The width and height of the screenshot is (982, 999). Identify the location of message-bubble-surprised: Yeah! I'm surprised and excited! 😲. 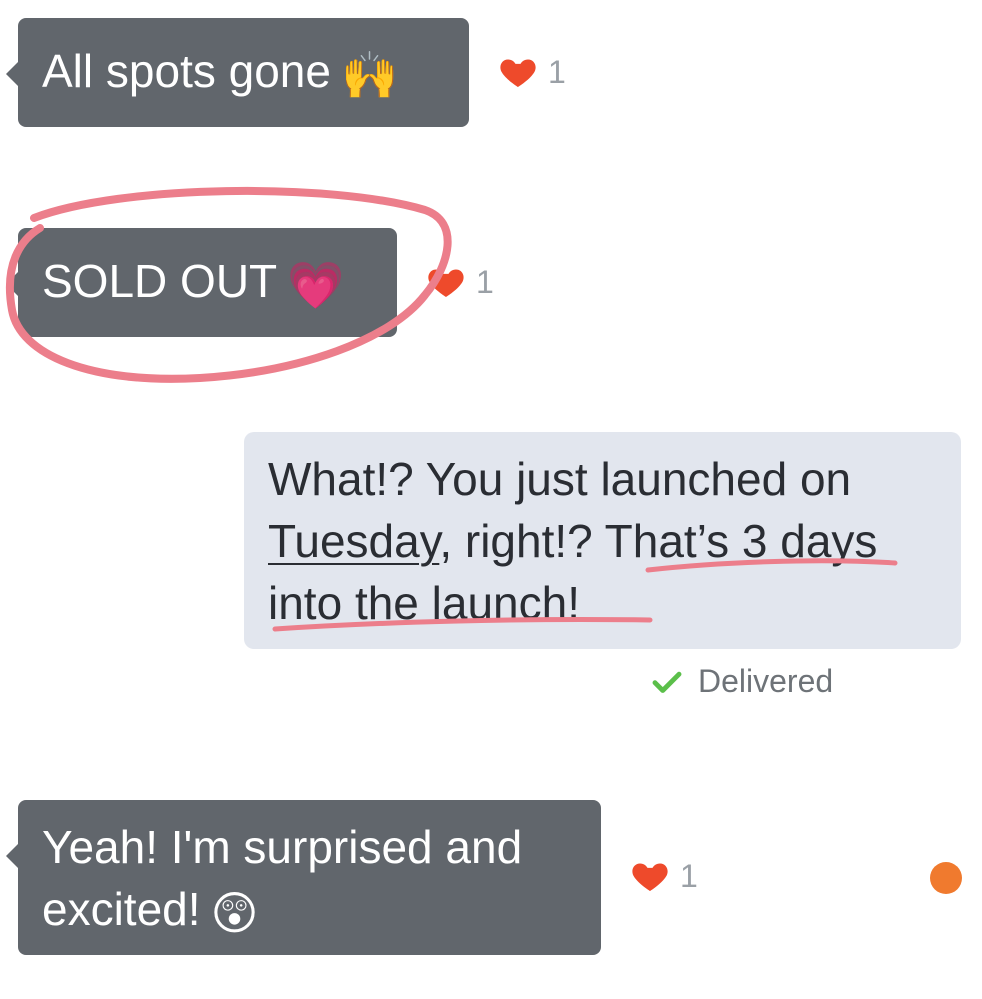
(303, 877).